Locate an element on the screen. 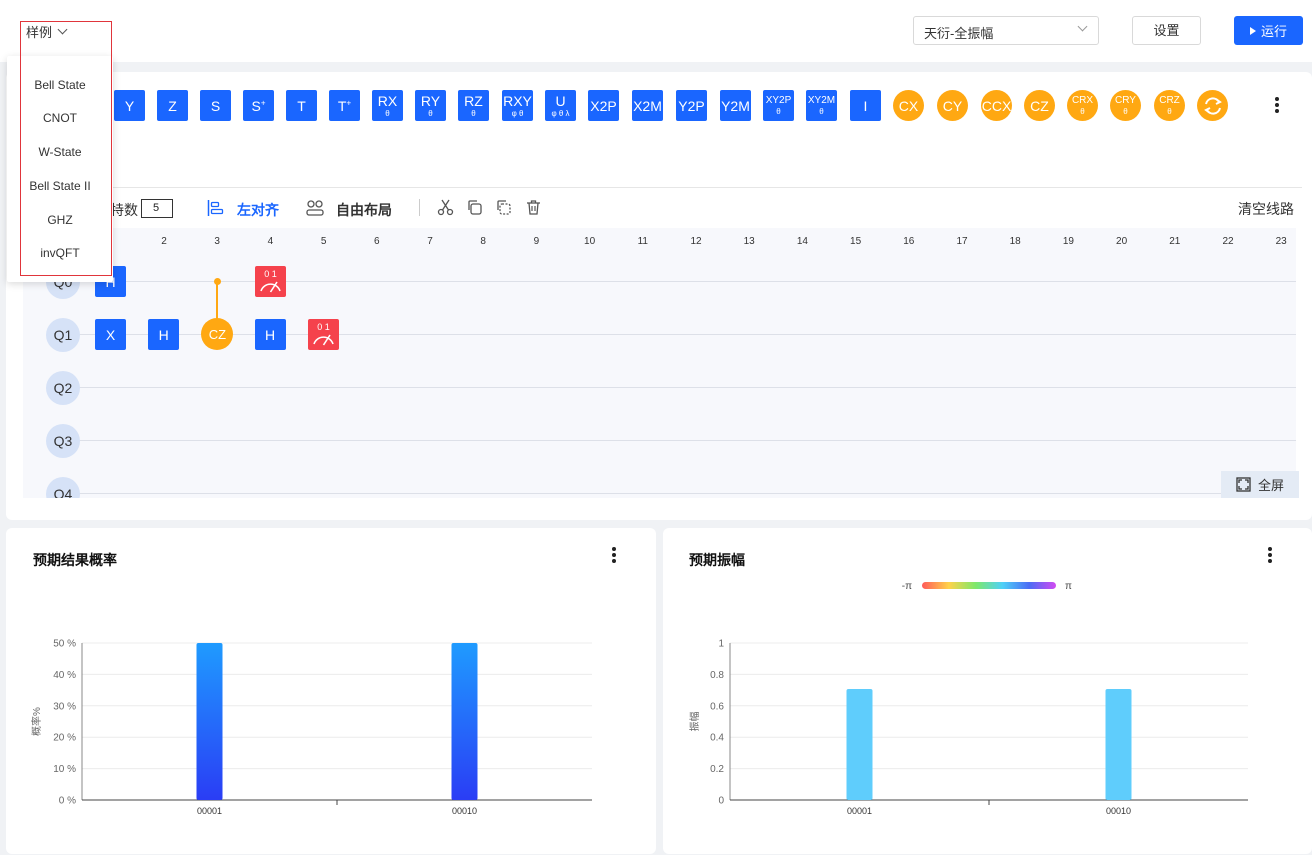  paste-icon is located at coordinates (503, 207).